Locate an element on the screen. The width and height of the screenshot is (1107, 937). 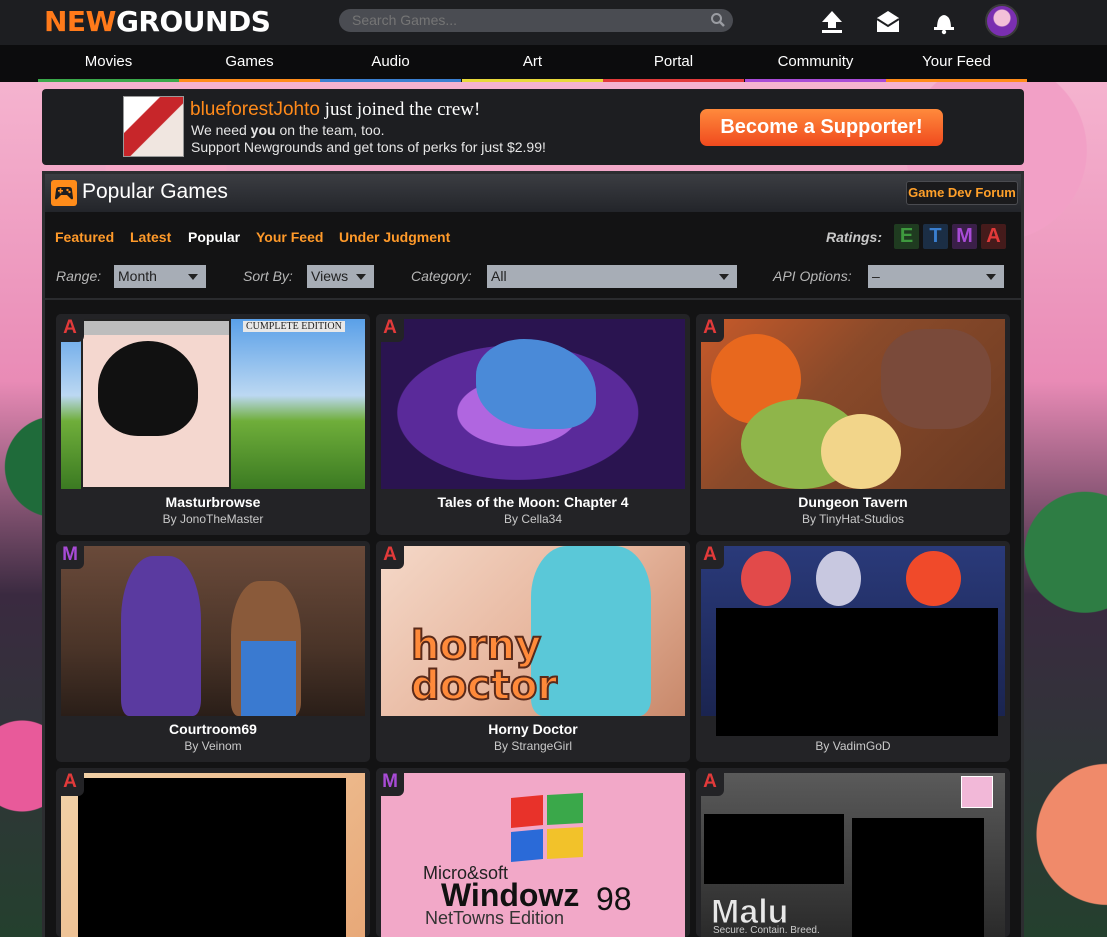
nav-audio: Audio is located at coordinates (390, 62).